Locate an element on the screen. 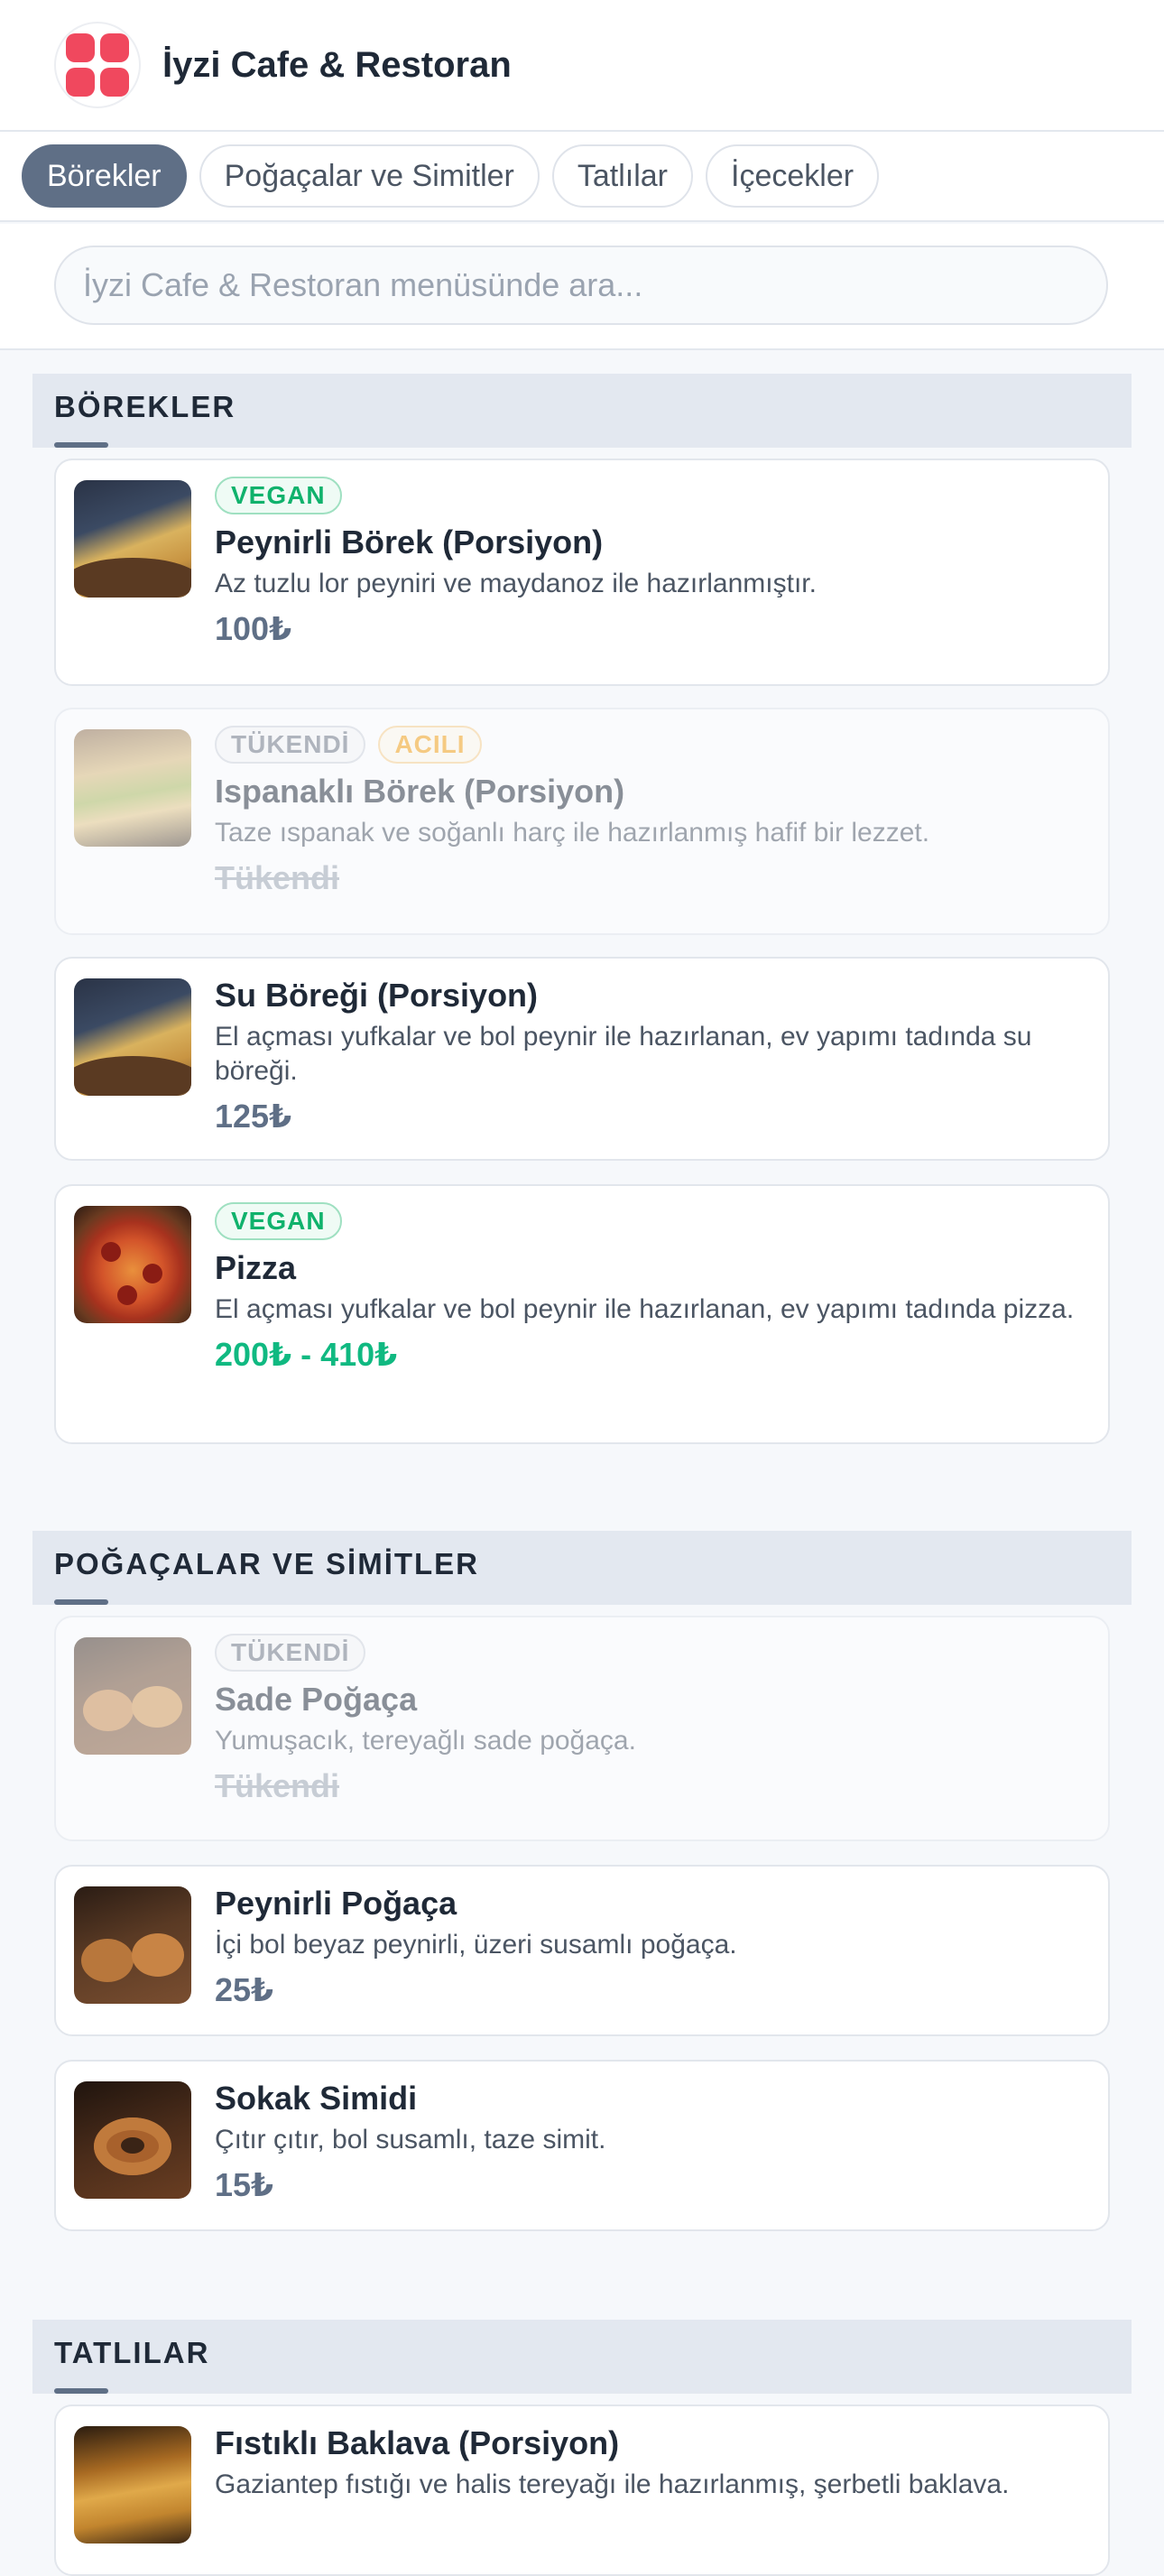 The width and height of the screenshot is (1164, 2576). section-title: BÖREKLER is located at coordinates (145, 406).